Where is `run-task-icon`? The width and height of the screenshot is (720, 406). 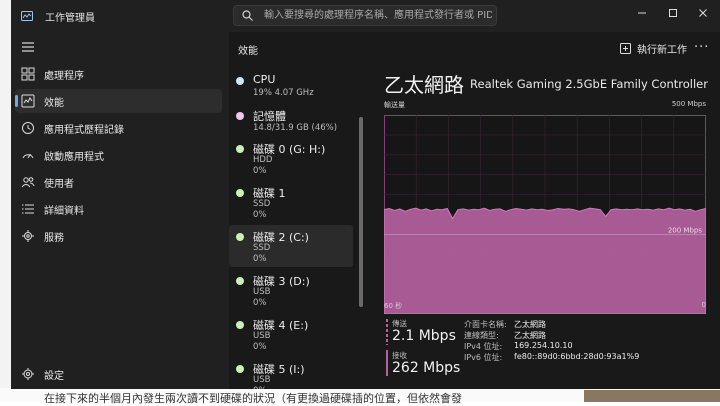
run-task-icon is located at coordinates (625, 48).